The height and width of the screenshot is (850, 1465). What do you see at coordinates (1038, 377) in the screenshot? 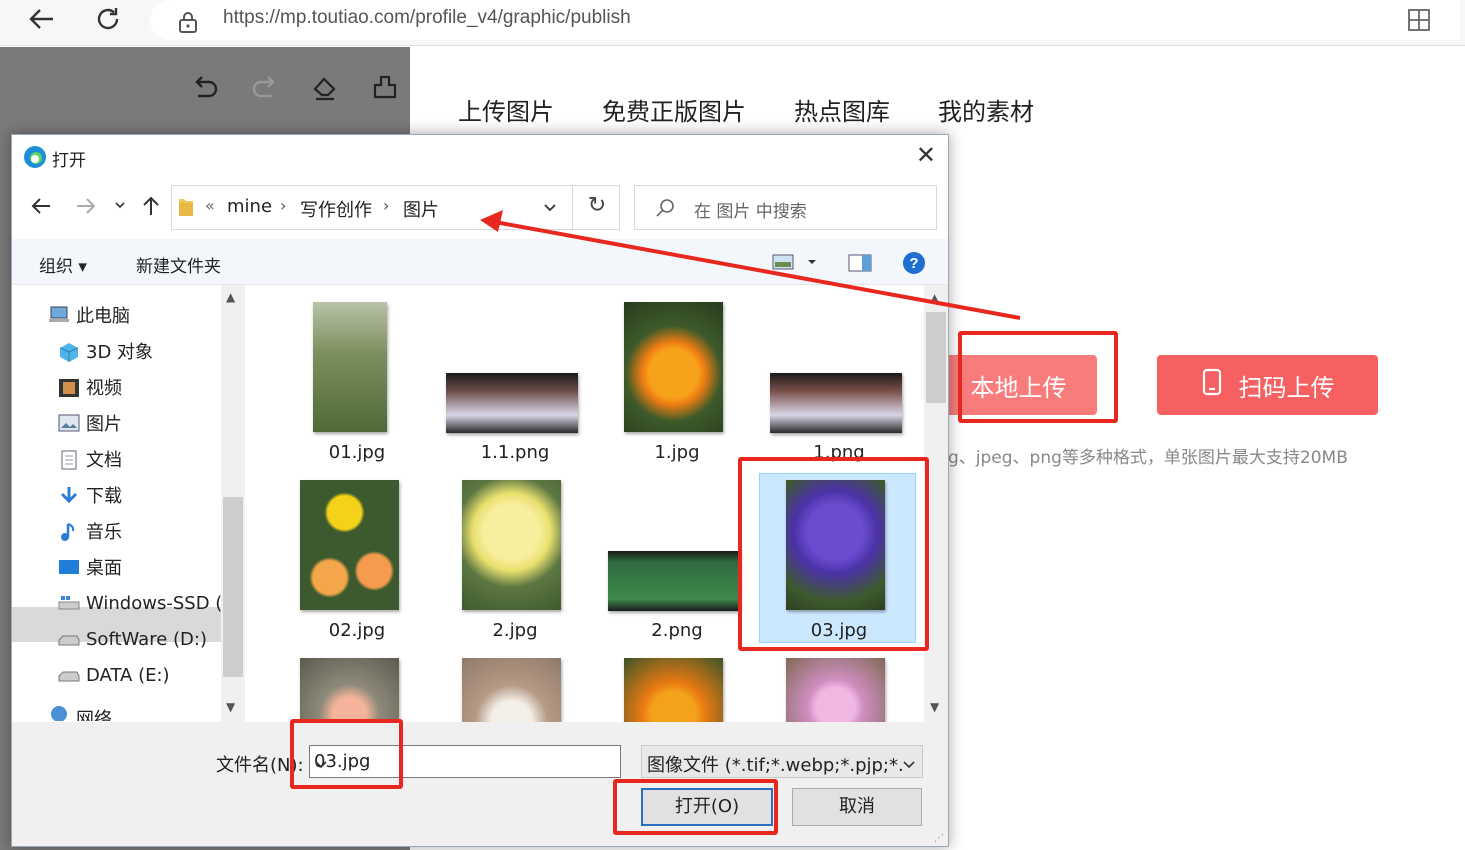
I see `annotation-box-local-upload` at bounding box center [1038, 377].